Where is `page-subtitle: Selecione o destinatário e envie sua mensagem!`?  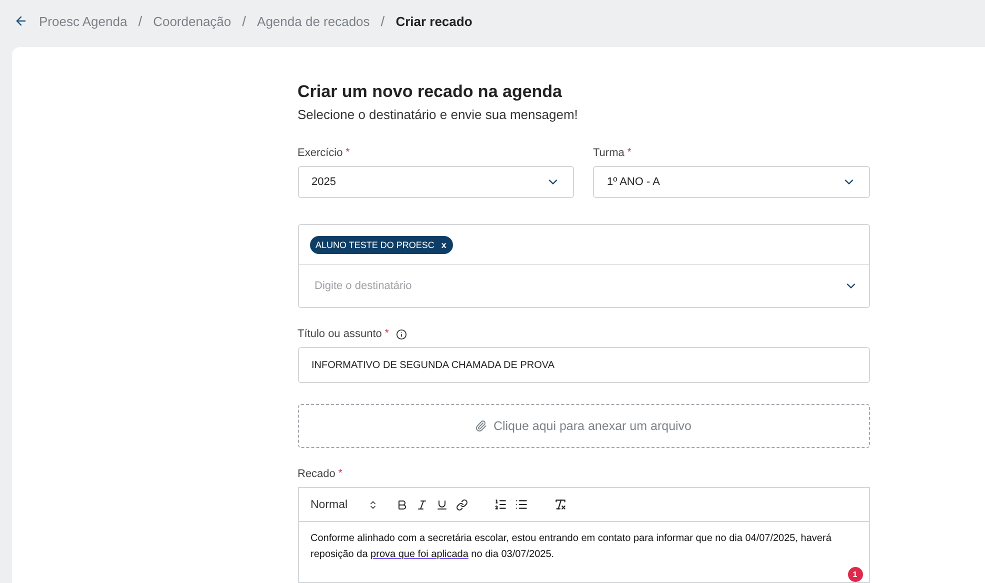 page-subtitle: Selecione o destinatário e envie sua mensagem! is located at coordinates (438, 114).